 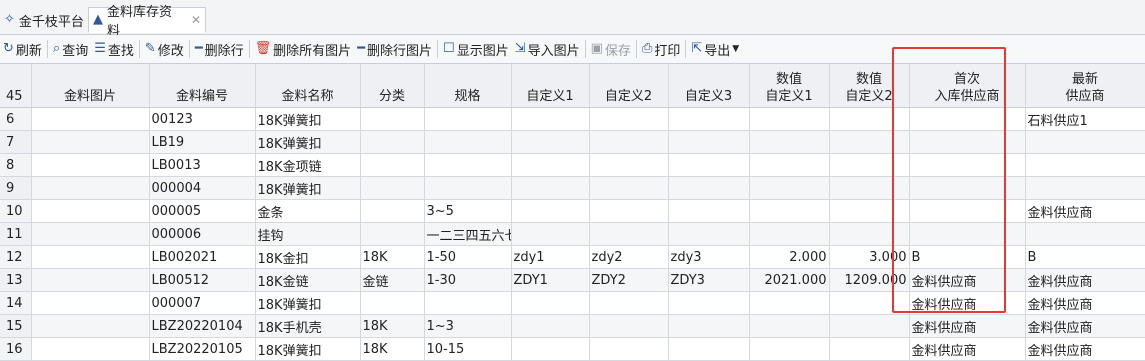 What do you see at coordinates (202, 119) in the screenshot?
I see `code-cell: 00123` at bounding box center [202, 119].